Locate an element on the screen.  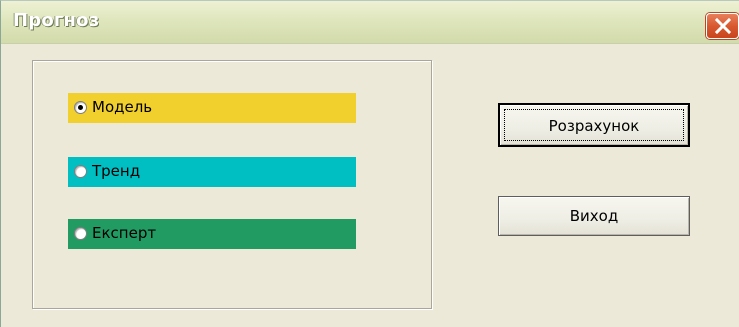
exit-button-label: Виход is located at coordinates (594, 216).